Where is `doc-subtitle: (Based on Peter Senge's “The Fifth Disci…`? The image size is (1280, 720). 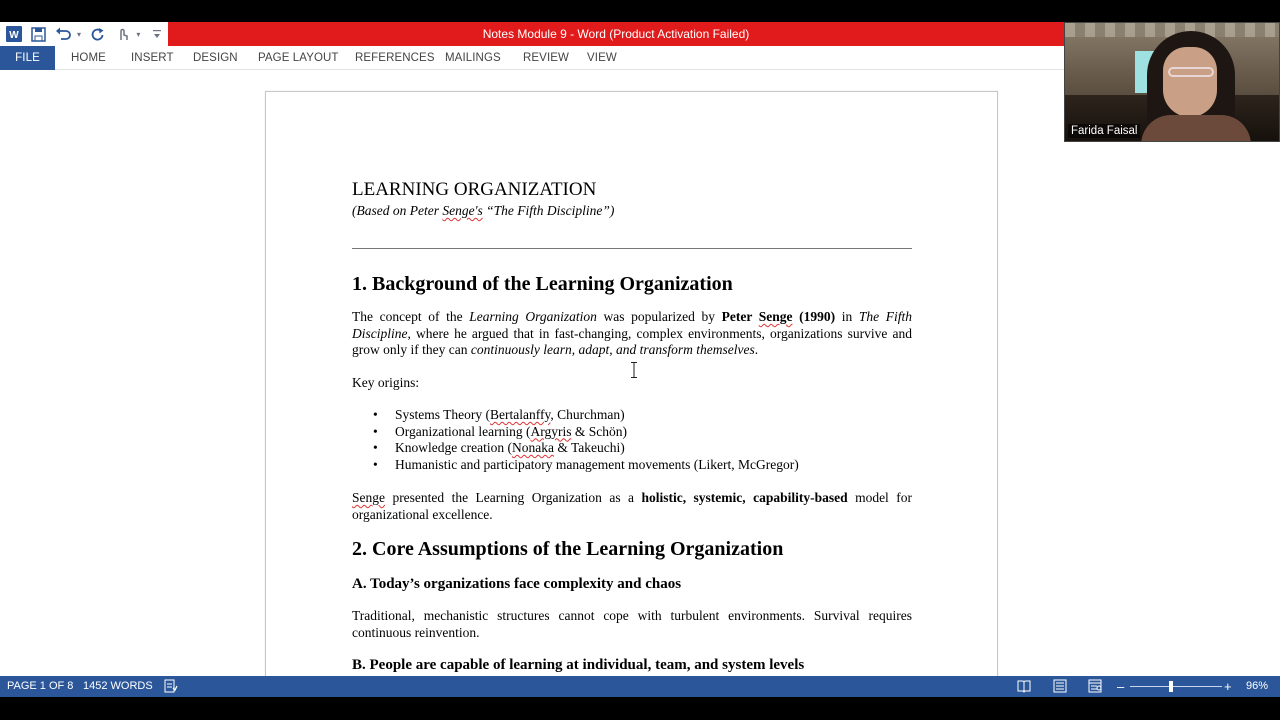 doc-subtitle: (Based on Peter Senge's “The Fifth Disci… is located at coordinates (632, 211).